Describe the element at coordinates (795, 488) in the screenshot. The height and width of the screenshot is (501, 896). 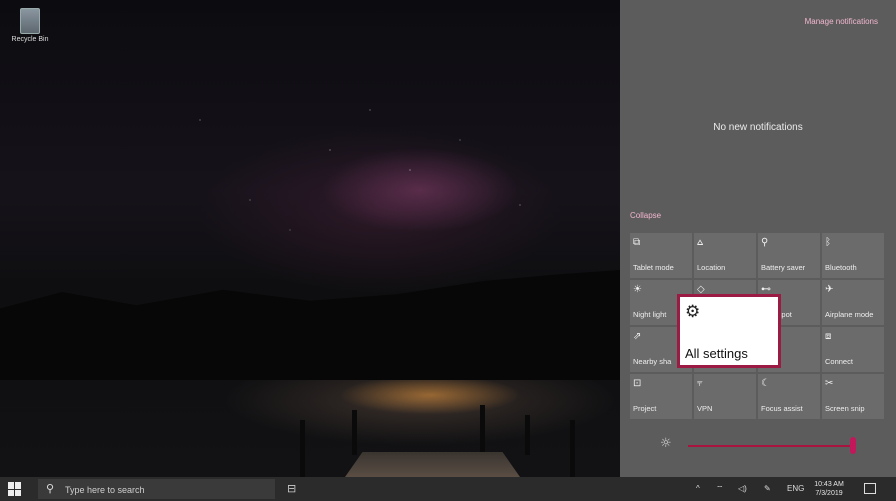
I see `language-indicator: ENG` at that location.